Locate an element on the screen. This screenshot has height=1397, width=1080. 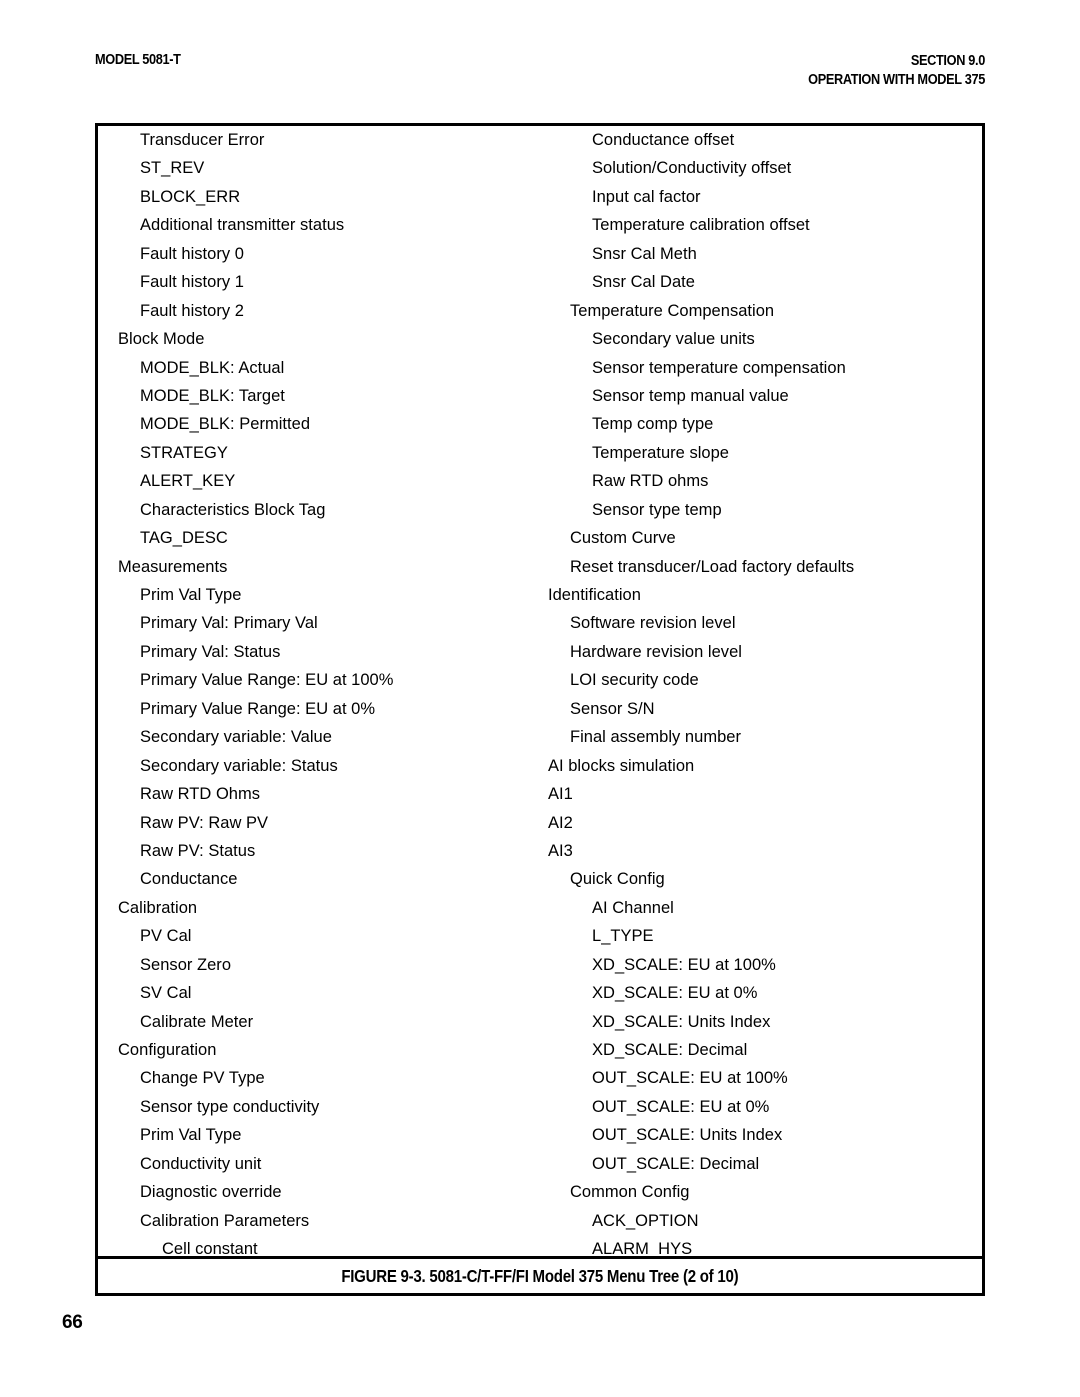
menu-tree-item: AI1 is located at coordinates (560, 794).